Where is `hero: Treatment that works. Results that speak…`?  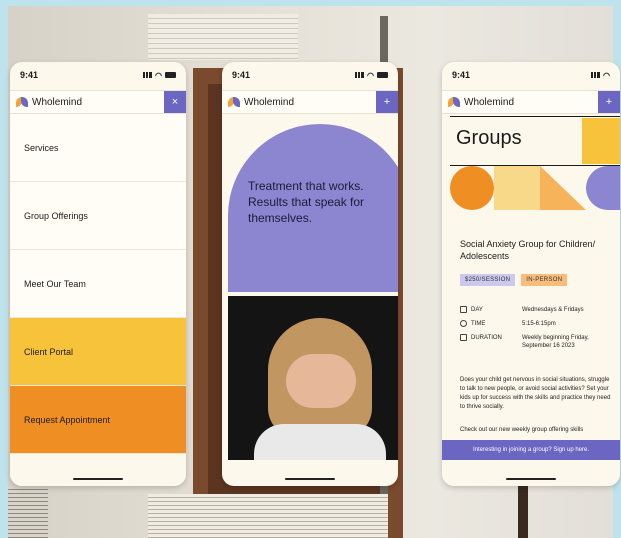
hero: Treatment that works. Results that speak… is located at coordinates (313, 208).